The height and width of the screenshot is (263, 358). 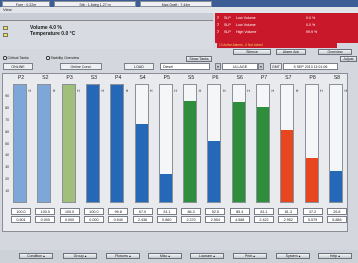 I want to click on bottom-button-label: Lowcam, so click(x=205, y=256).